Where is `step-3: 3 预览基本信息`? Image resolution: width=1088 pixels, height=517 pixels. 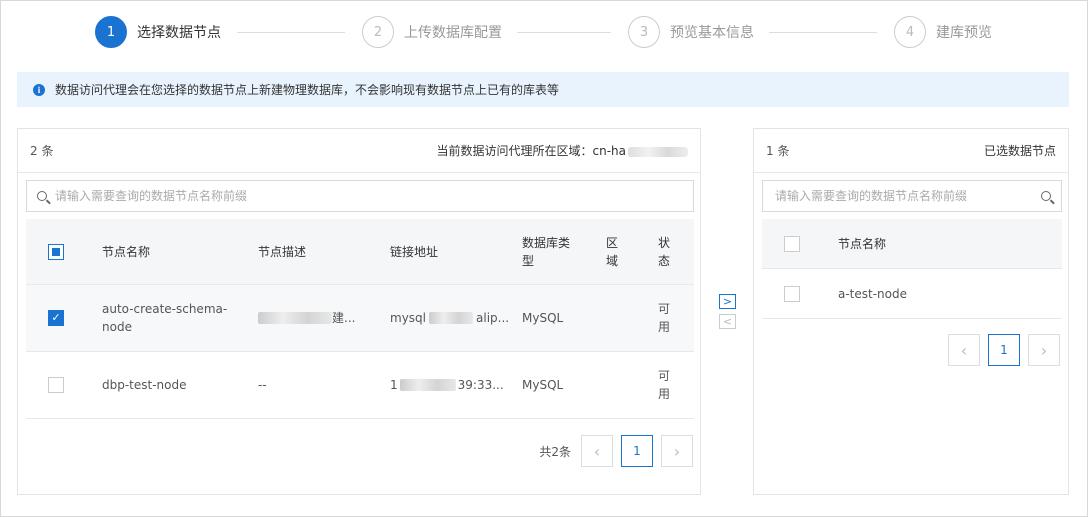
step-3: 3 预览基本信息 is located at coordinates (691, 32).